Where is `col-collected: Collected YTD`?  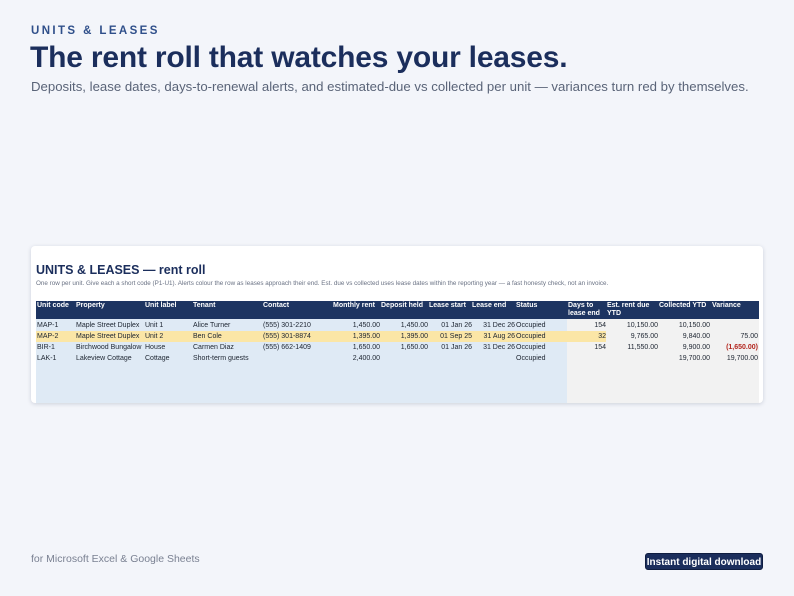
col-collected: Collected YTD is located at coordinates (682, 306).